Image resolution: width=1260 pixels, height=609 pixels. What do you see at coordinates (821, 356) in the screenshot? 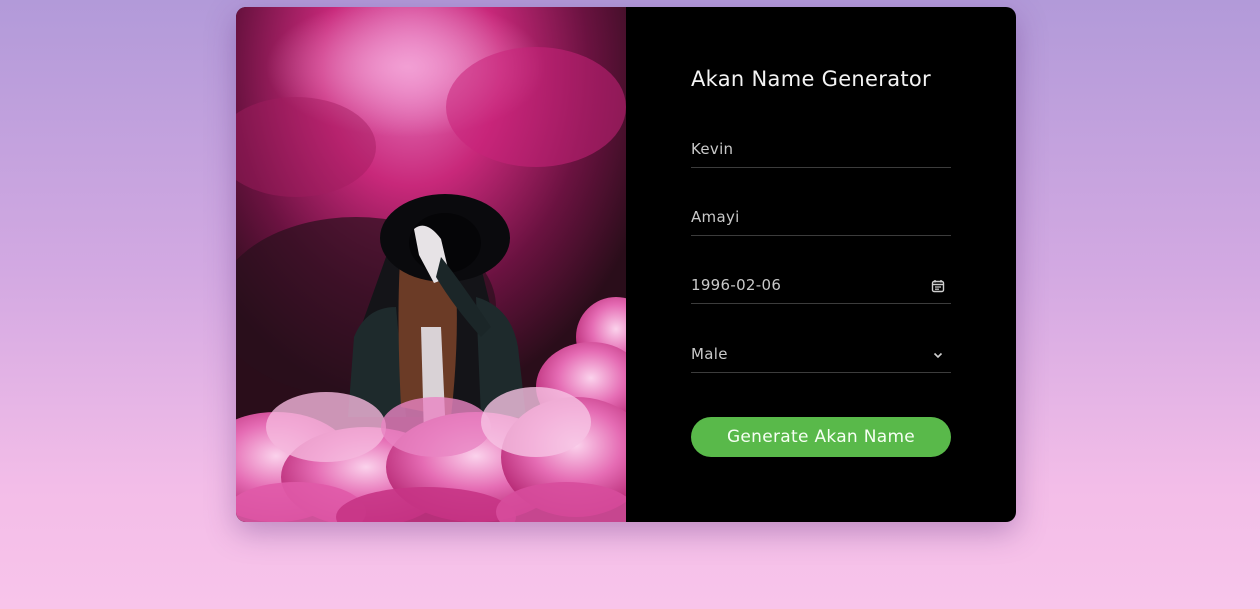
I see `gender-select: Male` at bounding box center [821, 356].